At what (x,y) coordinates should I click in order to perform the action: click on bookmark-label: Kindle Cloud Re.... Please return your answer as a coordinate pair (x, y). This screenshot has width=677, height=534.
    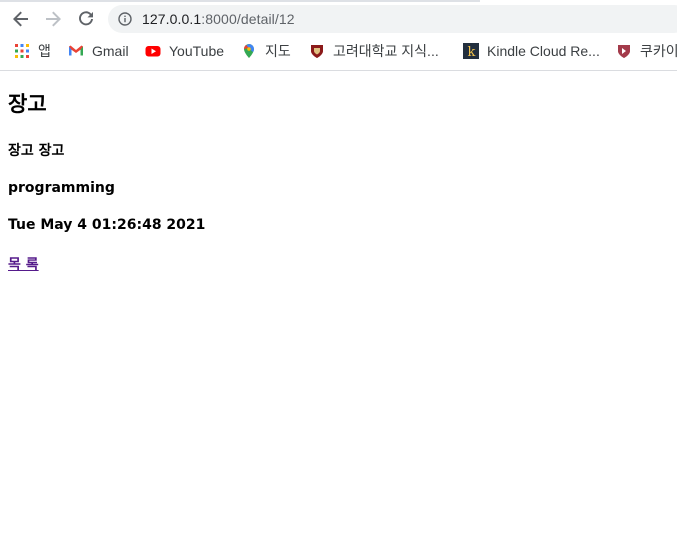
    Looking at the image, I should click on (543, 51).